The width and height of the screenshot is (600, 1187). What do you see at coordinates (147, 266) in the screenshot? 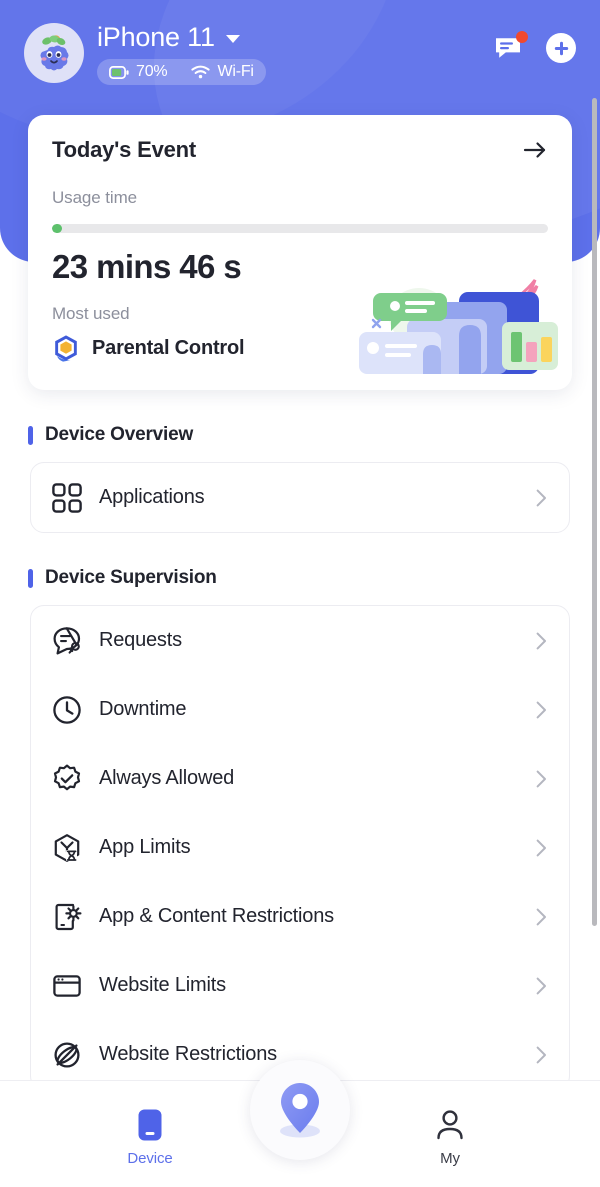
I see `usage-time-value: 23 mins 46 s` at bounding box center [147, 266].